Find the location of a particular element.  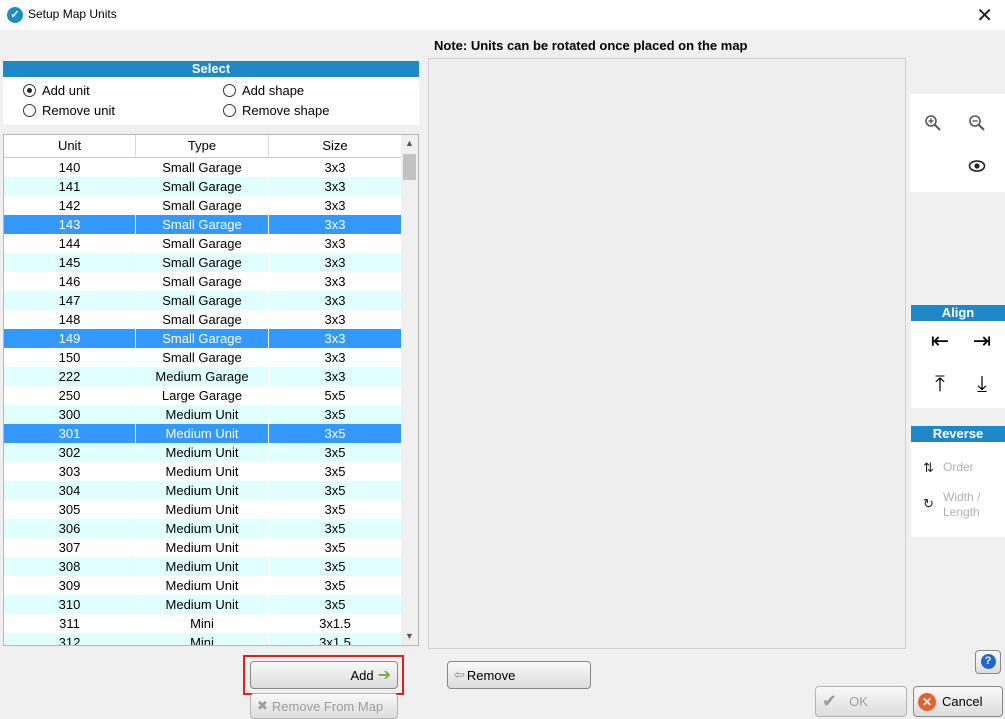

radio-remove-shape-label: Remove shape is located at coordinates (286, 110).